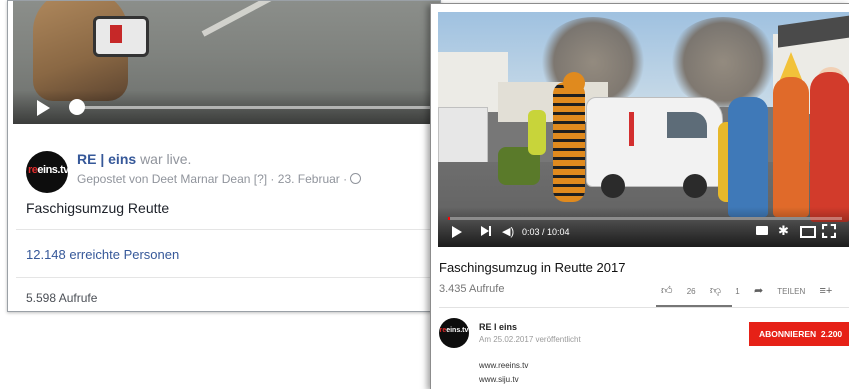  I want to click on video-frame-person, so click(537, 132).